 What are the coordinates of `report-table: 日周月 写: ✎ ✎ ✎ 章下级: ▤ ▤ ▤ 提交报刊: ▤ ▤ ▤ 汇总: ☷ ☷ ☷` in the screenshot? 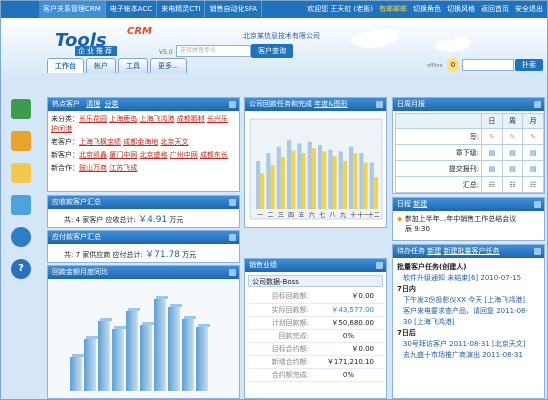 It's located at (469, 153).